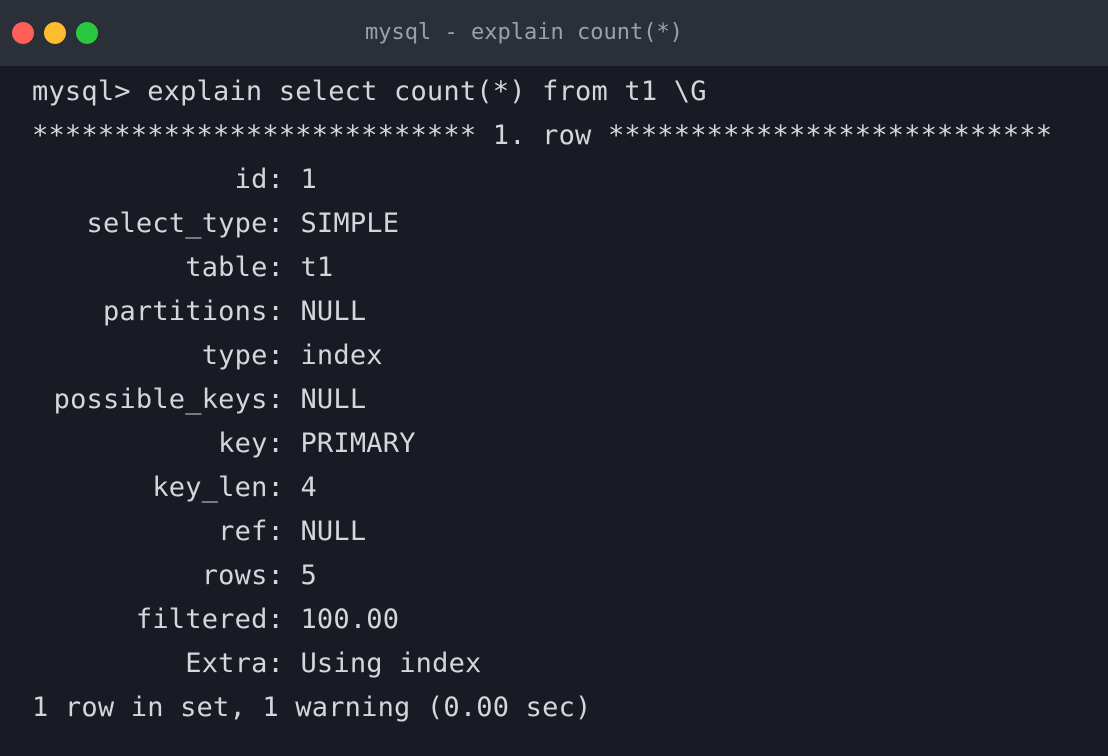 The height and width of the screenshot is (756, 1108). What do you see at coordinates (317, 267) in the screenshot?
I see `field-value: t1` at bounding box center [317, 267].